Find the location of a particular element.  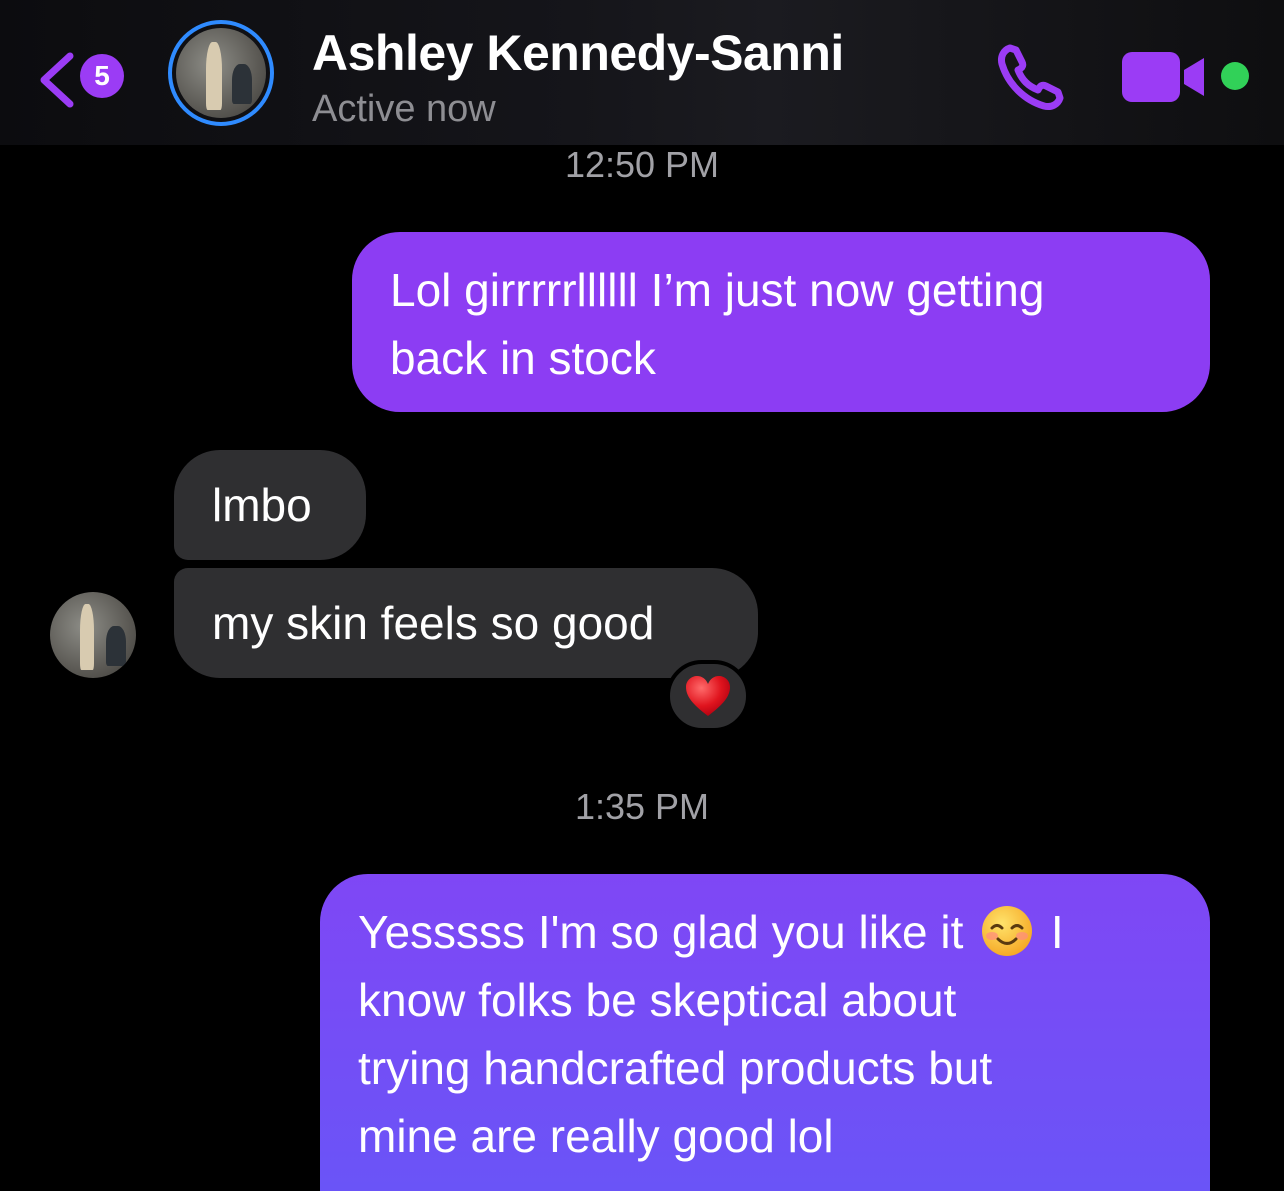

message-text: lmbo is located at coordinates (262, 505).